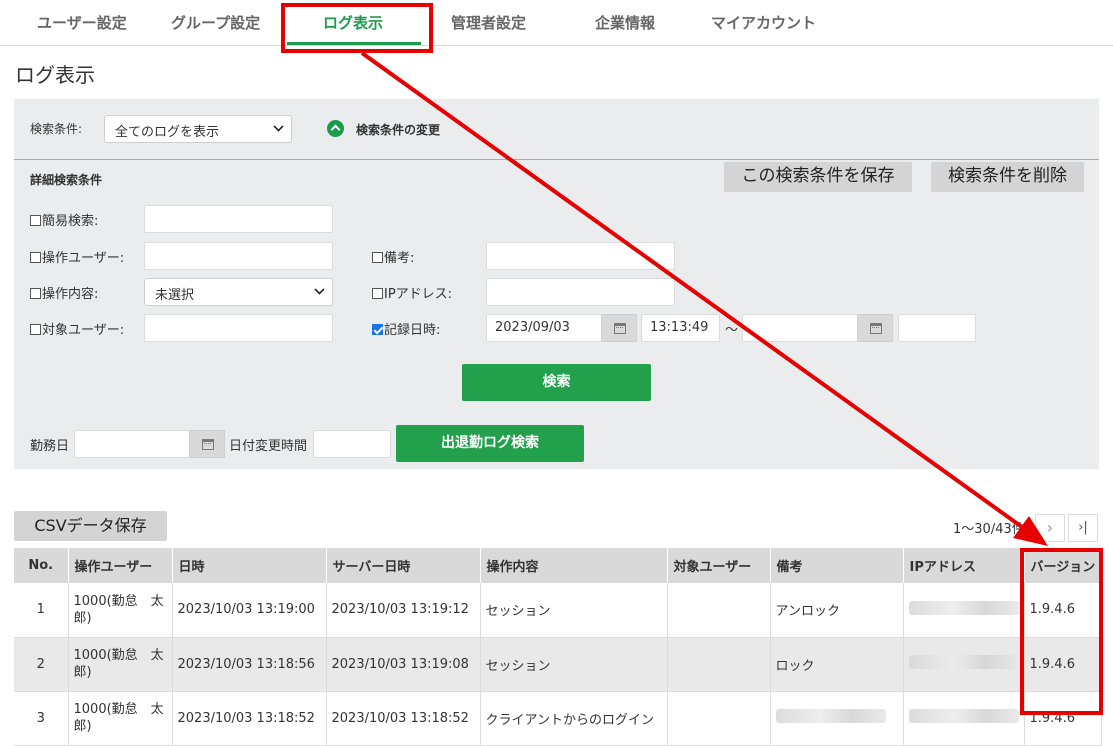 Image resolution: width=1113 pixels, height=746 pixels. Describe the element at coordinates (680, 328) in the screenshot. I see `recorded-time-from-input: 13:13:49` at that location.